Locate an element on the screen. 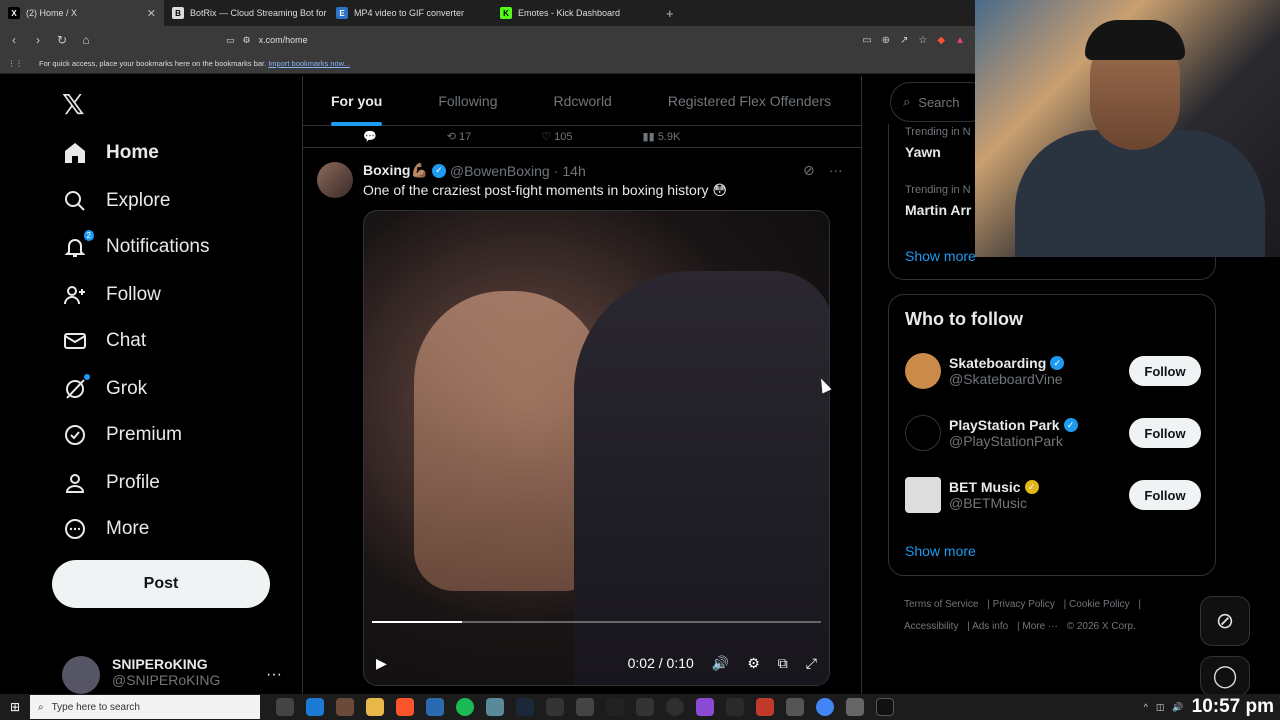  messages-floating-button: ◯ is located at coordinates (1225, 676).